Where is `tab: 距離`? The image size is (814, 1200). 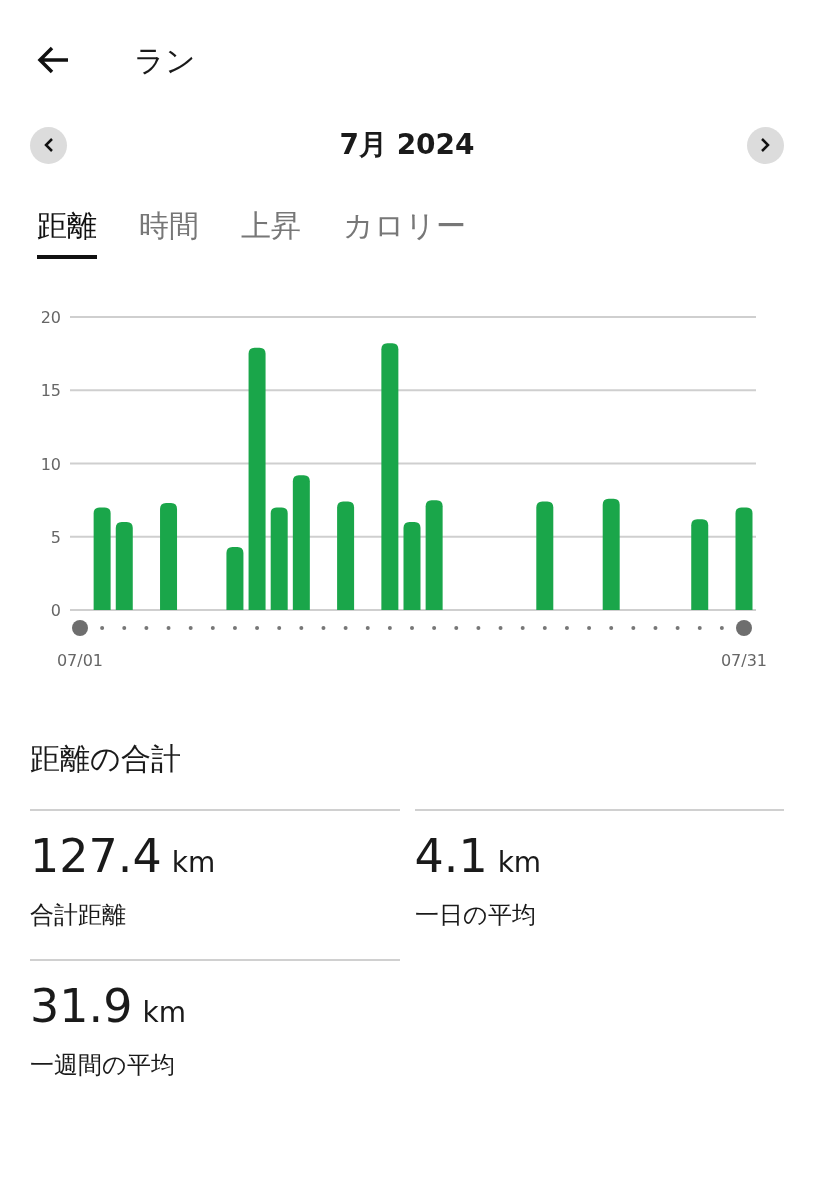 tab: 距離 is located at coordinates (67, 227).